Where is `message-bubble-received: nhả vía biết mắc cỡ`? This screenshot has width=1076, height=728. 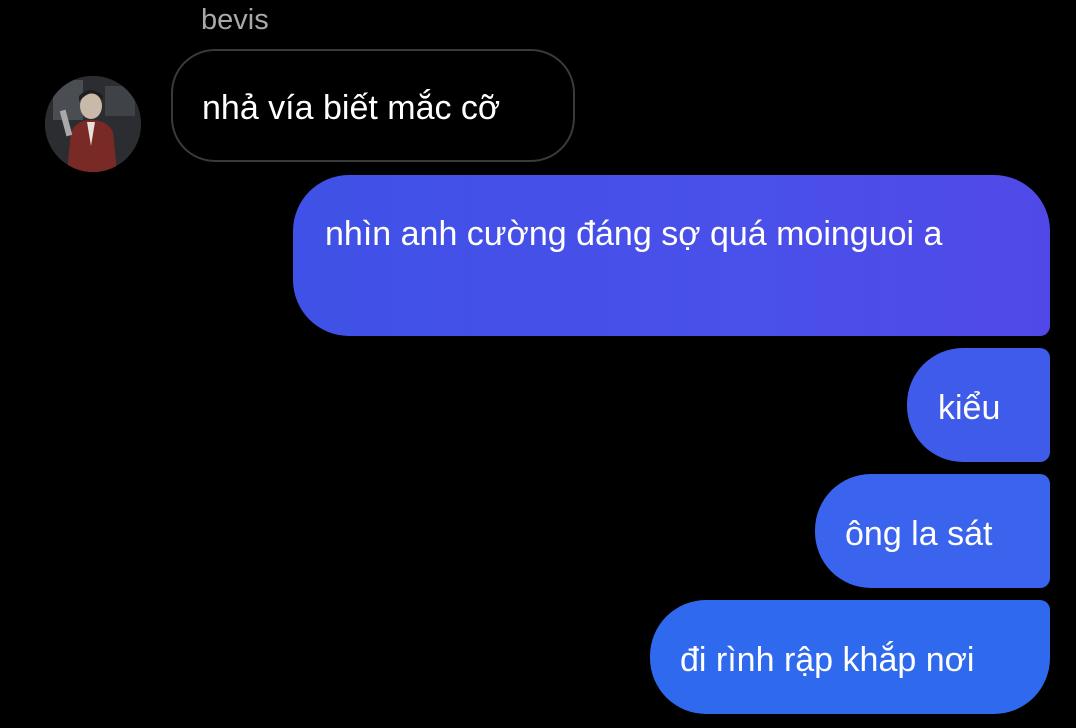
message-bubble-received: nhả vía biết mắc cỡ is located at coordinates (373, 105).